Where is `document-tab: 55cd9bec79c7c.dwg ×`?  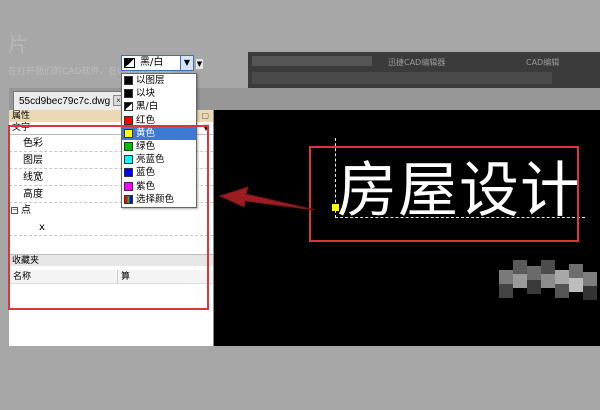
document-tab: 55cd9bec79c7c.dwg × is located at coordinates (71, 100).